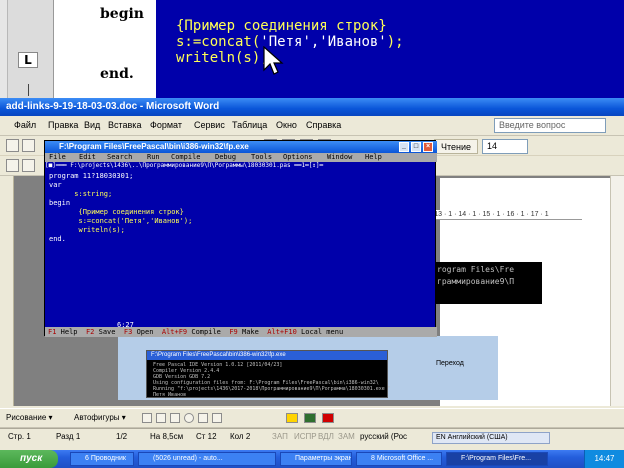  Describe the element at coordinates (7, 291) in the screenshot. I see `vertical-ruler-left` at that location.